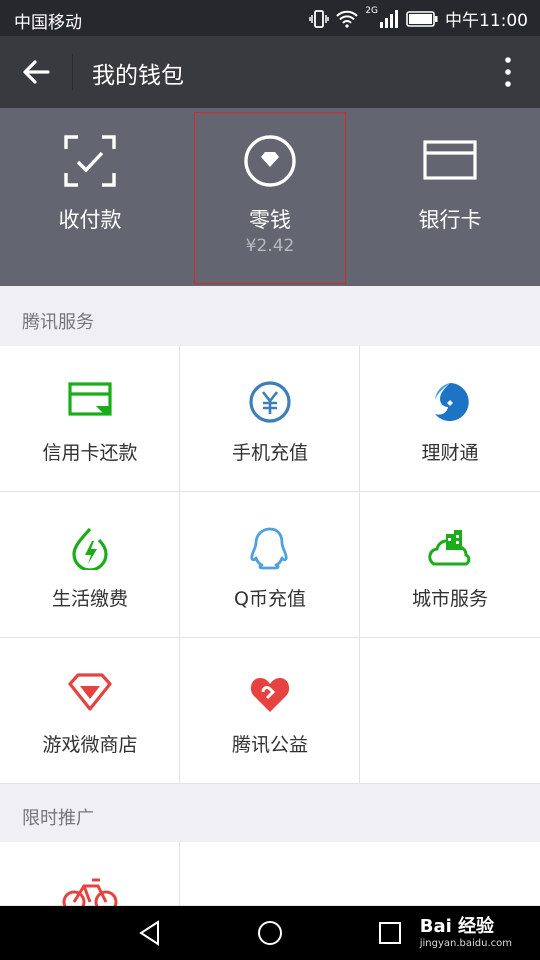  I want to click on service-label: 手机充值, so click(269, 453).